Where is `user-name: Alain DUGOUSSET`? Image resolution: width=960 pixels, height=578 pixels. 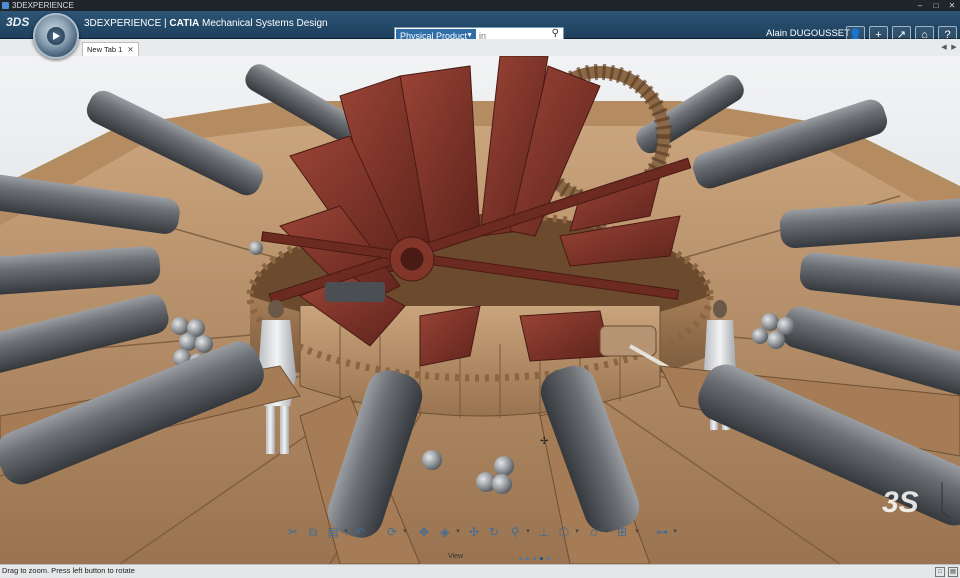 user-name: Alain DUGOUSSET is located at coordinates (808, 33).